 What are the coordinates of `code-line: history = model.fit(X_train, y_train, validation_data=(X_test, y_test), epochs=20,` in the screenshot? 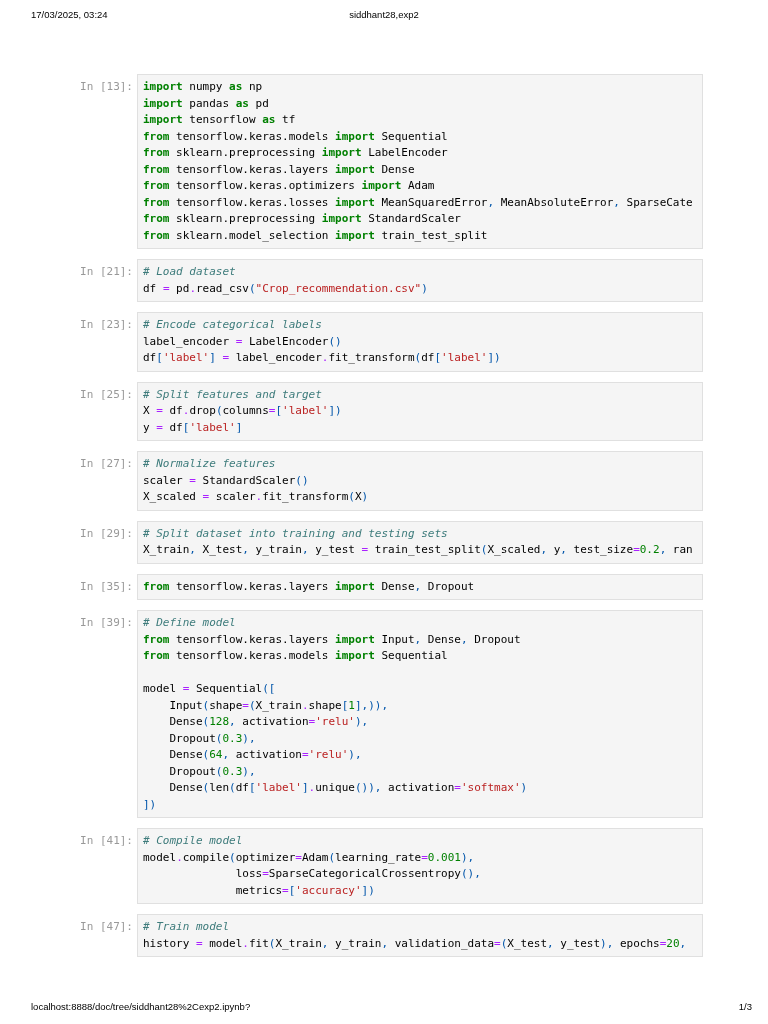 It's located at (415, 943).